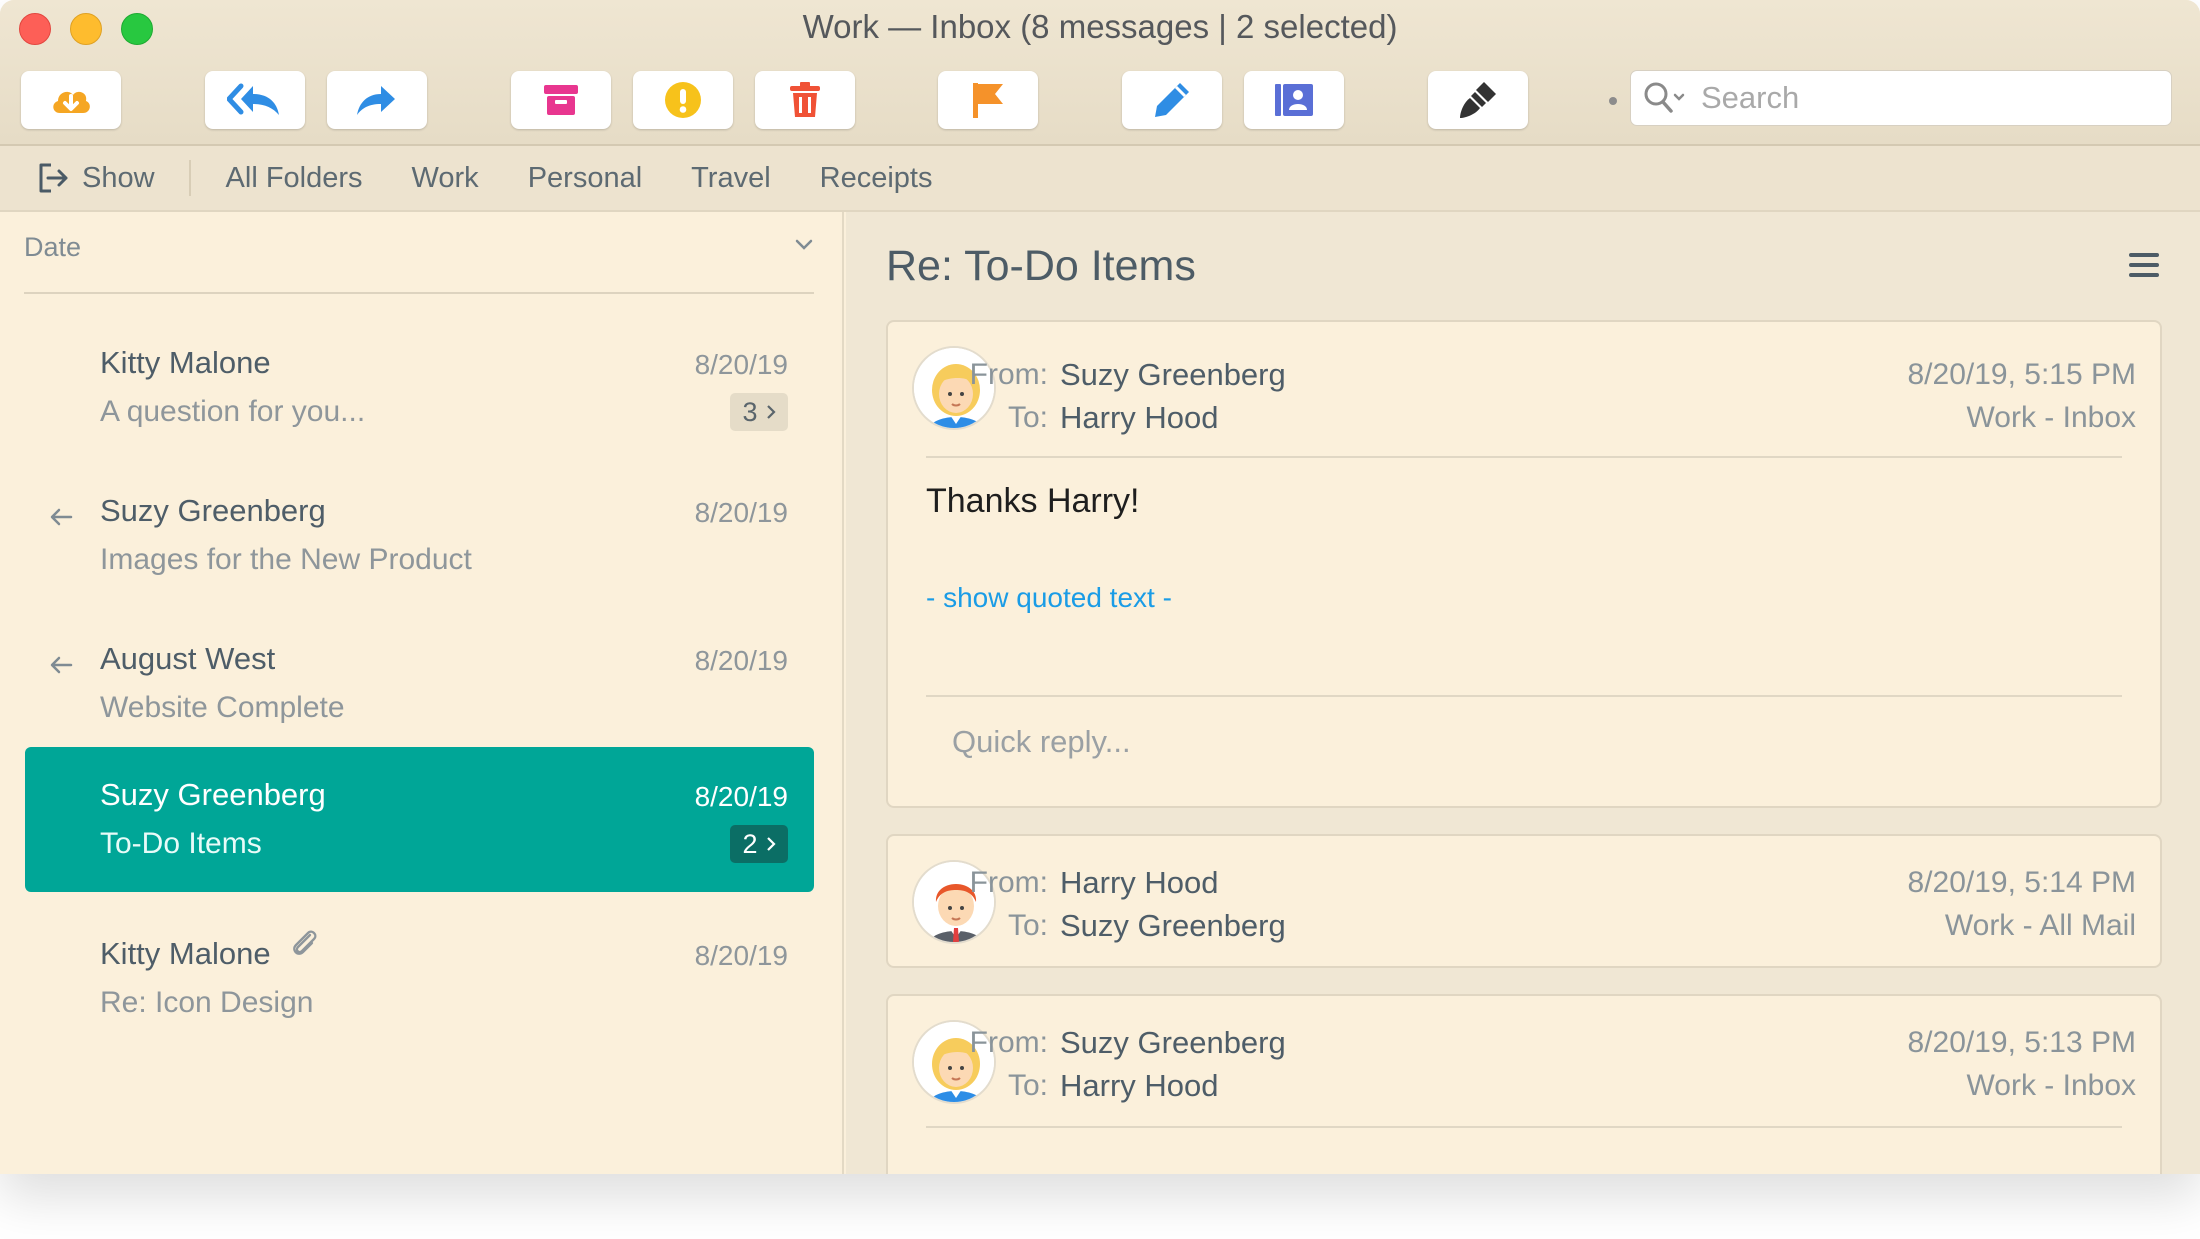 The width and height of the screenshot is (2200, 1239). I want to click on archive-button, so click(561, 100).